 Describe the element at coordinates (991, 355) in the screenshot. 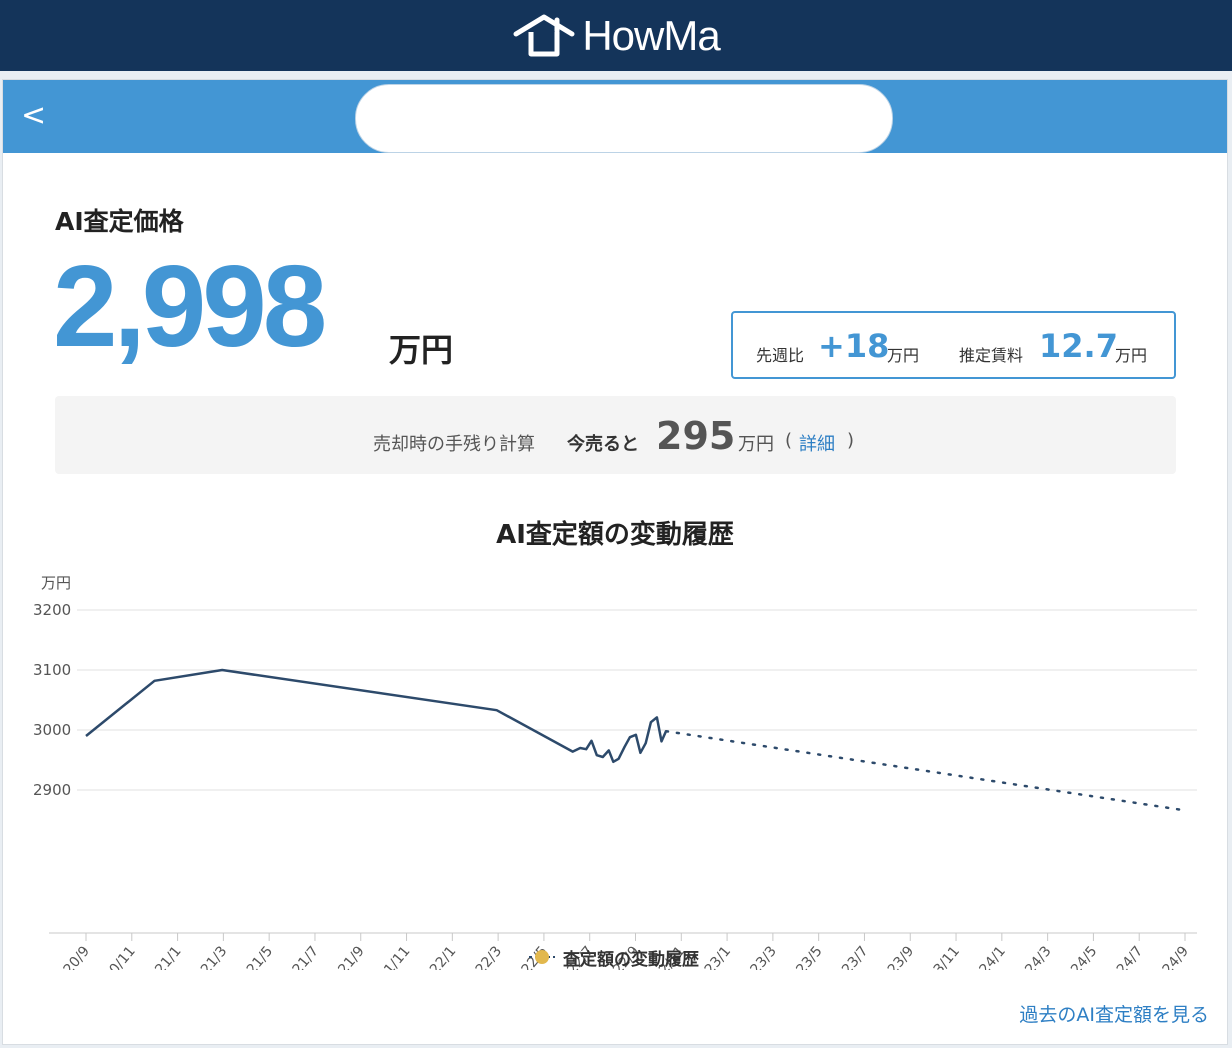

I see `rent-estimate-label: 推定賃料` at that location.